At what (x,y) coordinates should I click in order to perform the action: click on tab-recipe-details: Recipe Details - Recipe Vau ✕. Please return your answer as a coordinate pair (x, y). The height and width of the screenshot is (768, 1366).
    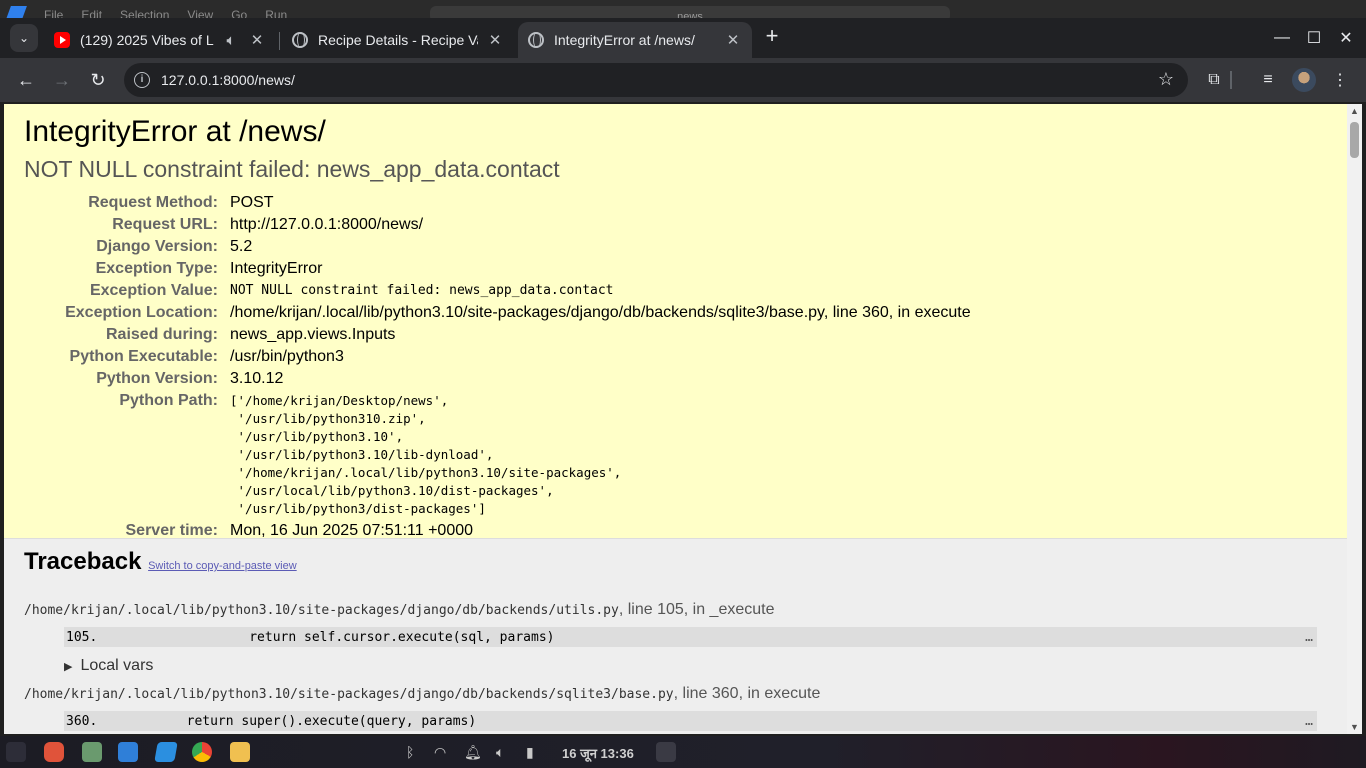
    Looking at the image, I should click on (398, 40).